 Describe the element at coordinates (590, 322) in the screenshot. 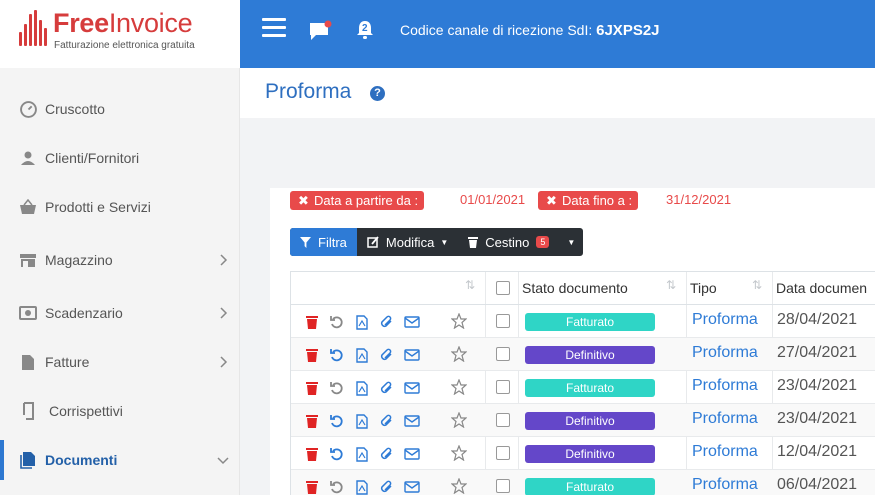

I see `status-badge: Fatturato` at that location.